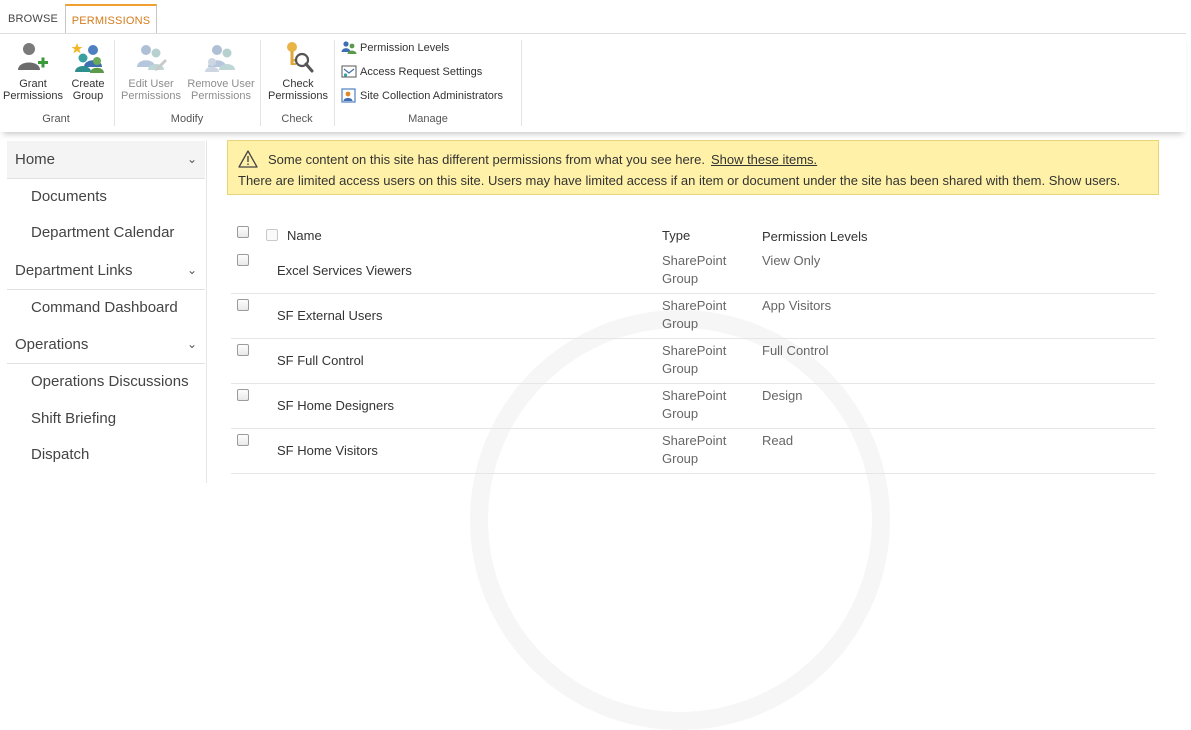 This screenshot has width=1191, height=730. Describe the element at coordinates (130, 233) in the screenshot. I see `nav-item-department-calendar: Department Calendar` at that location.